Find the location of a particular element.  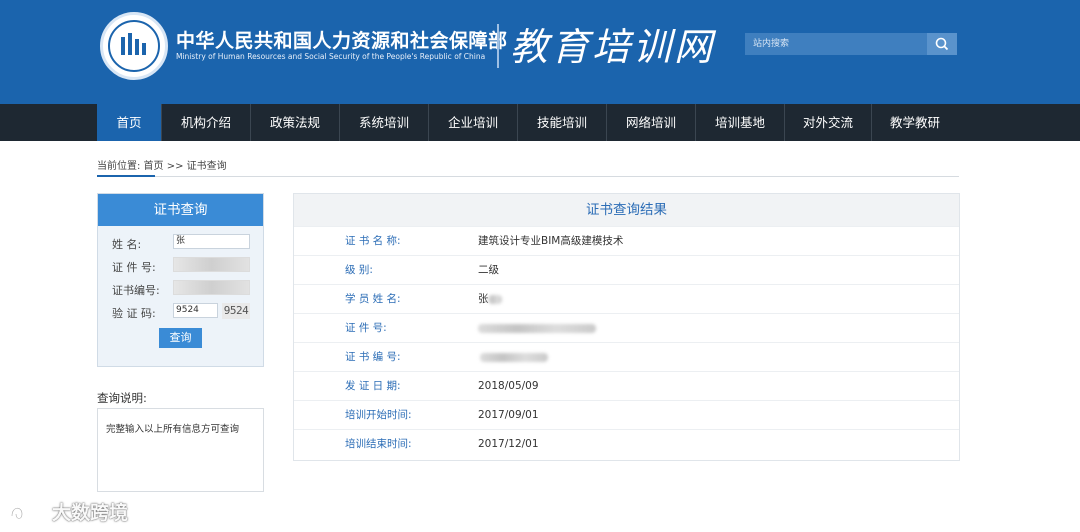

captcha-input: 9524 is located at coordinates (195, 310).